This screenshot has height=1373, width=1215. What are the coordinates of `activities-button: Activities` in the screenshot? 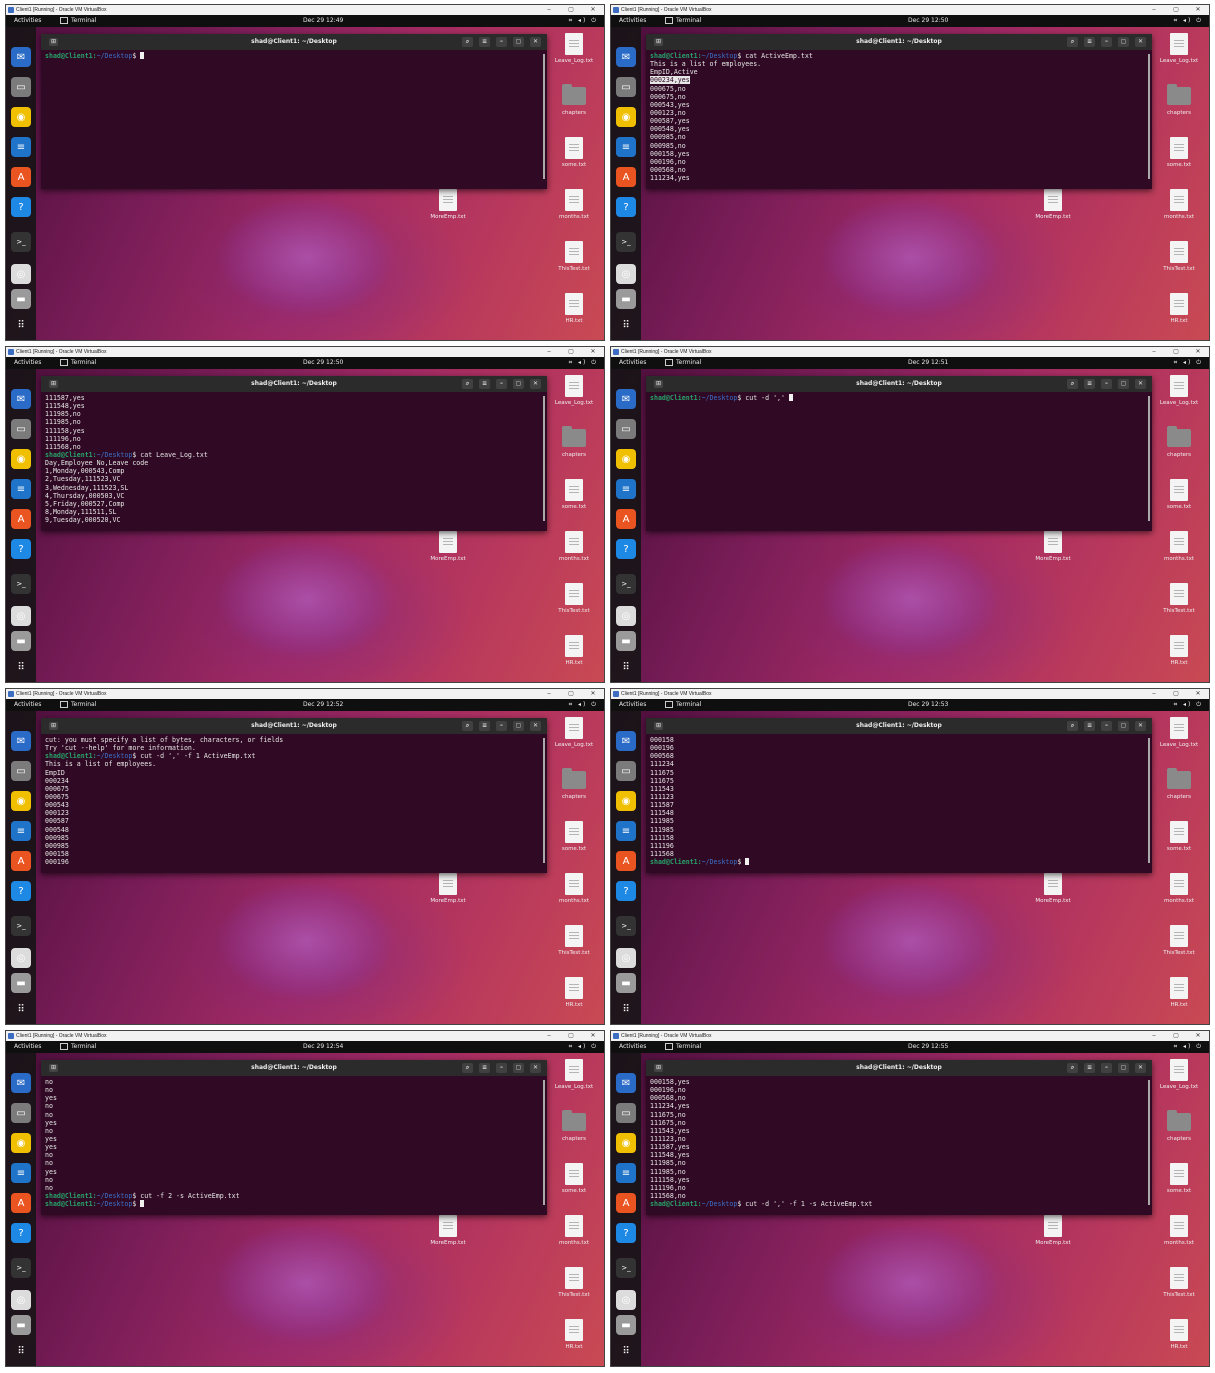 It's located at (27, 21).